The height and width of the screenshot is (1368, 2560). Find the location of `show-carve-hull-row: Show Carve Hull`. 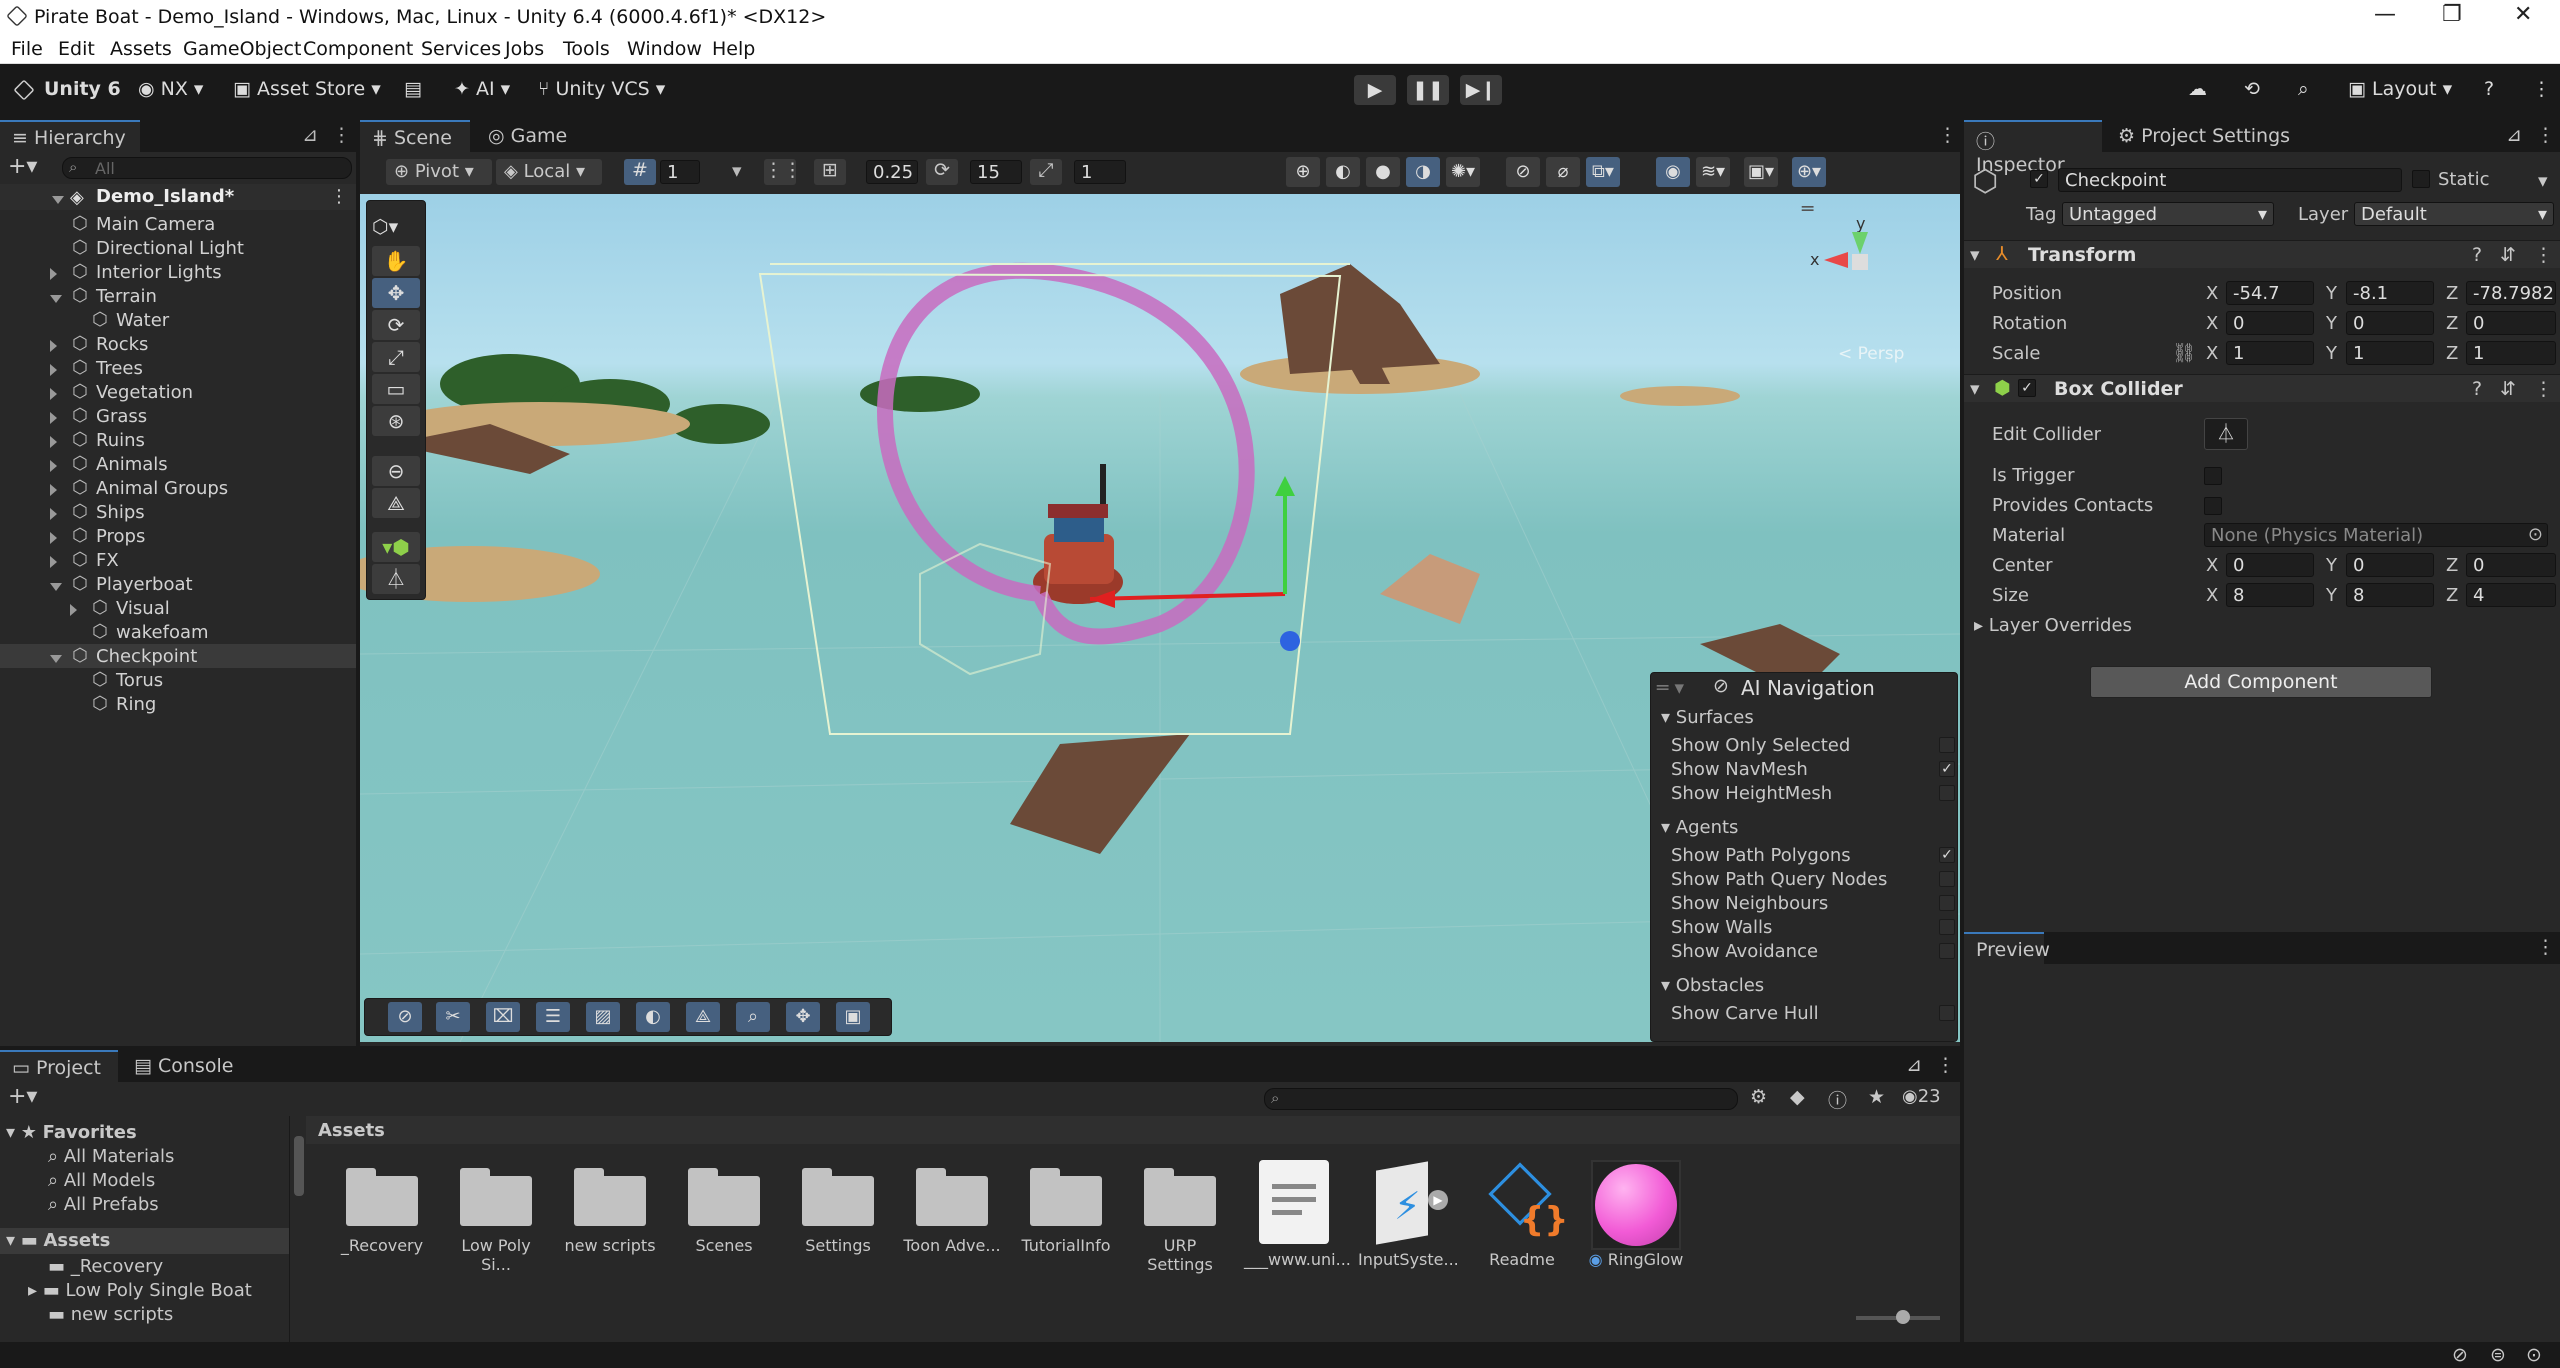

show-carve-hull-row: Show Carve Hull is located at coordinates (1813, 1013).